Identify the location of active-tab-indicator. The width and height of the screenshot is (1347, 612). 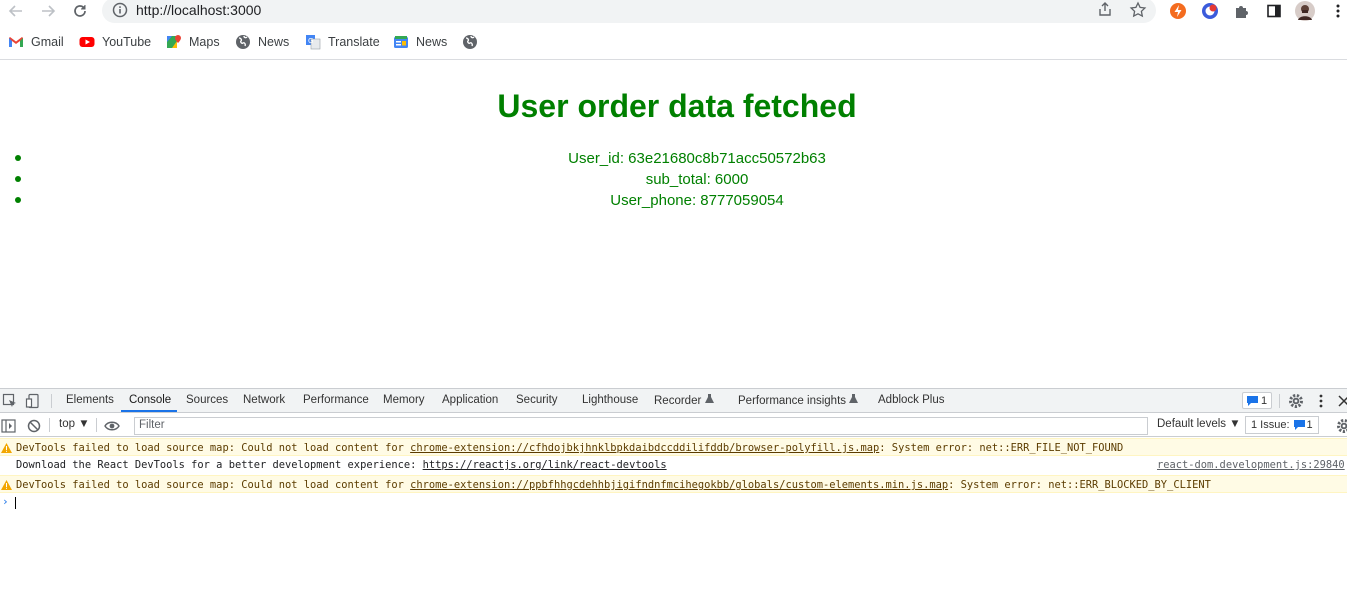
(149, 411).